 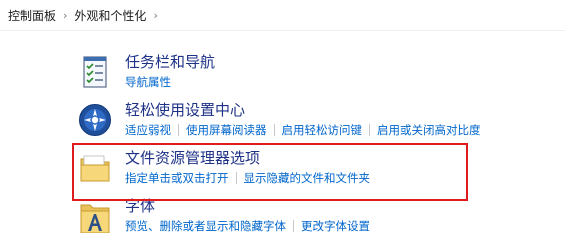 I want to click on link-preview-delete-fonts: 预览、删除或者显示和隐藏字体, so click(x=205, y=226).